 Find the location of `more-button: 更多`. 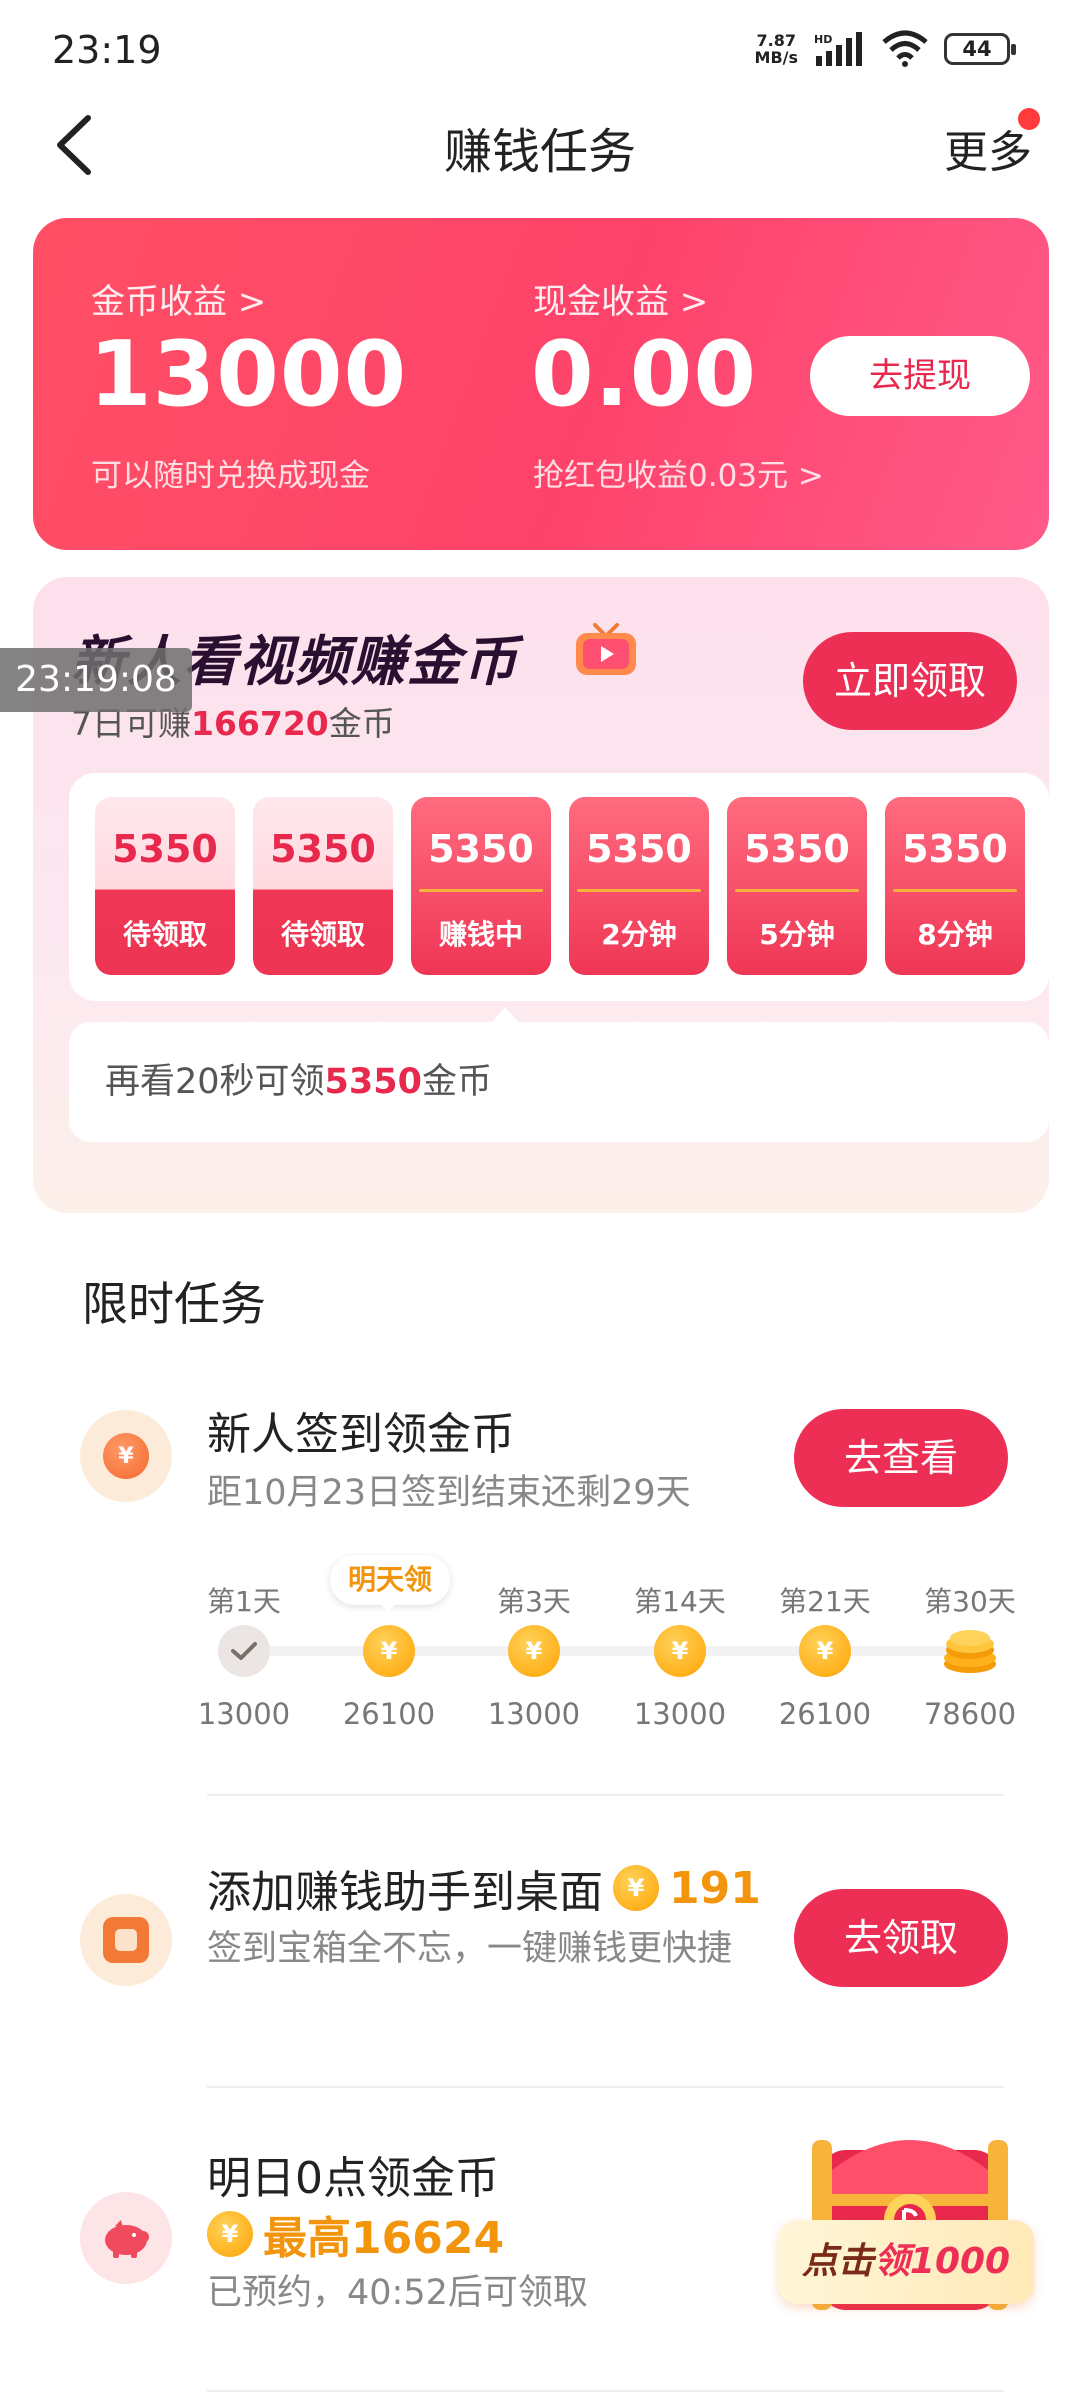

more-button: 更多 is located at coordinates (988, 148).